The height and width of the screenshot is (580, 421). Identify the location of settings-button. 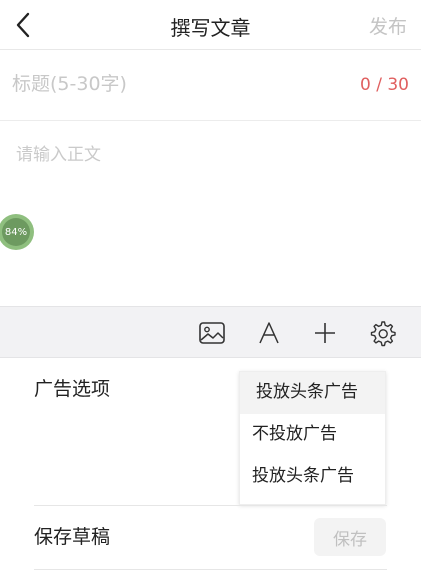
(382, 333).